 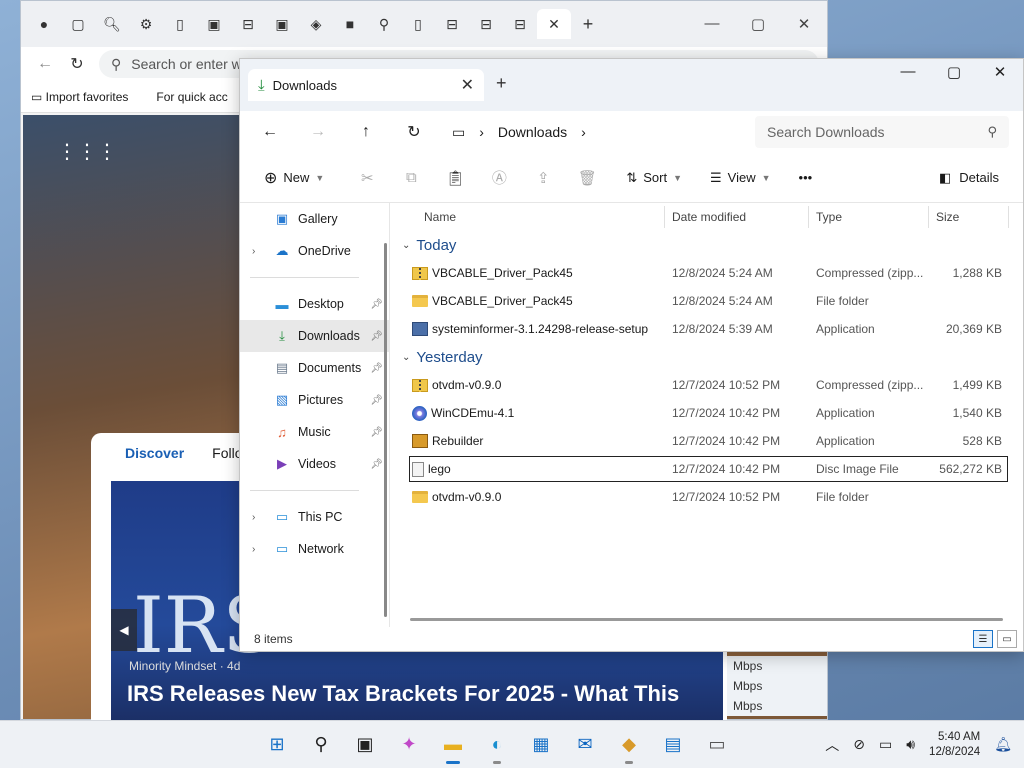 What do you see at coordinates (706, 619) in the screenshot?
I see `horizontal-scrollbar` at bounding box center [706, 619].